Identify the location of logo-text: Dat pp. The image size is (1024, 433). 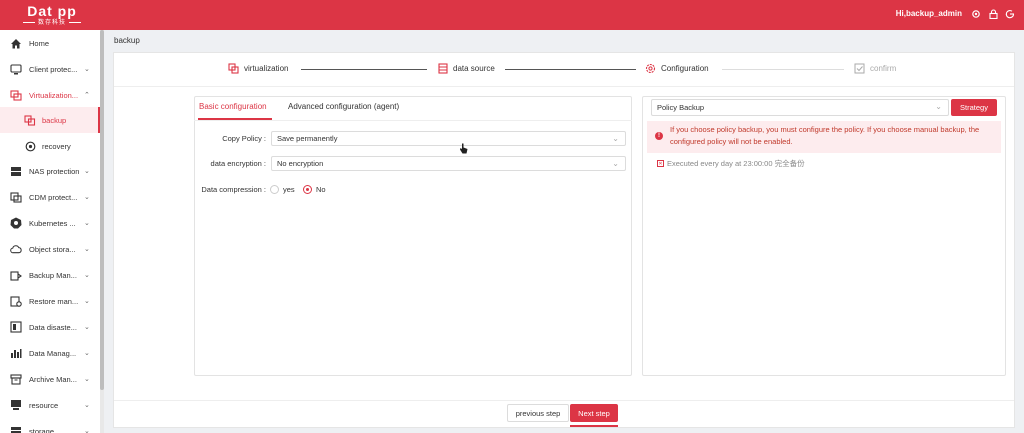
(52, 10).